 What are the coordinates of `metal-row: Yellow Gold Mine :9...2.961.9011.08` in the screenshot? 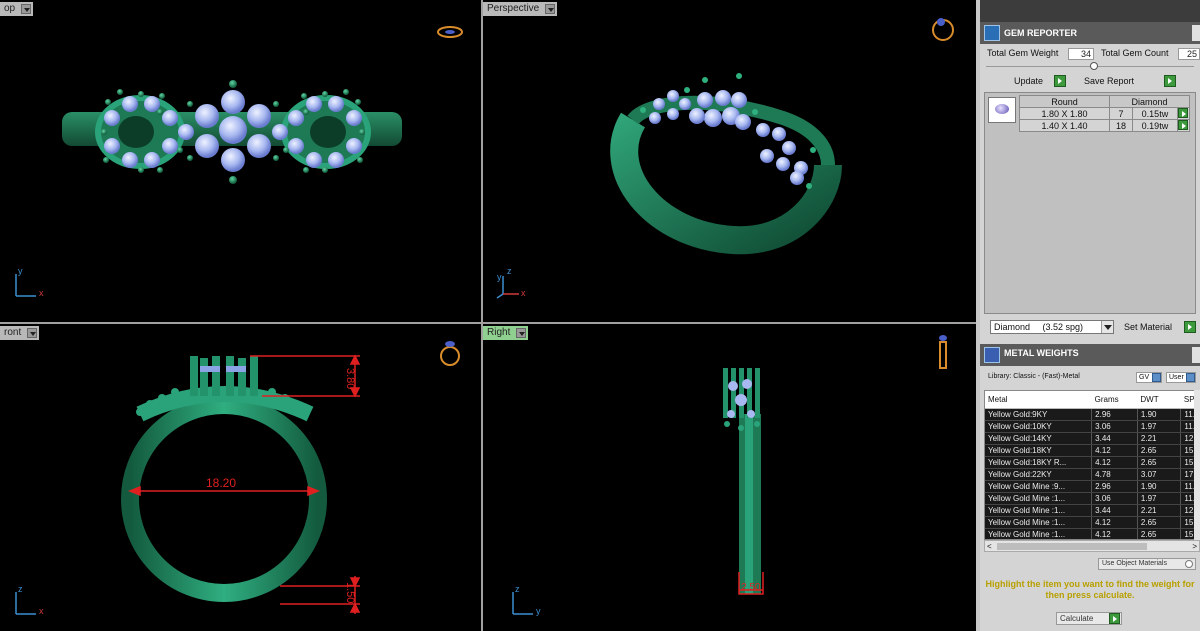 It's located at (1092, 486).